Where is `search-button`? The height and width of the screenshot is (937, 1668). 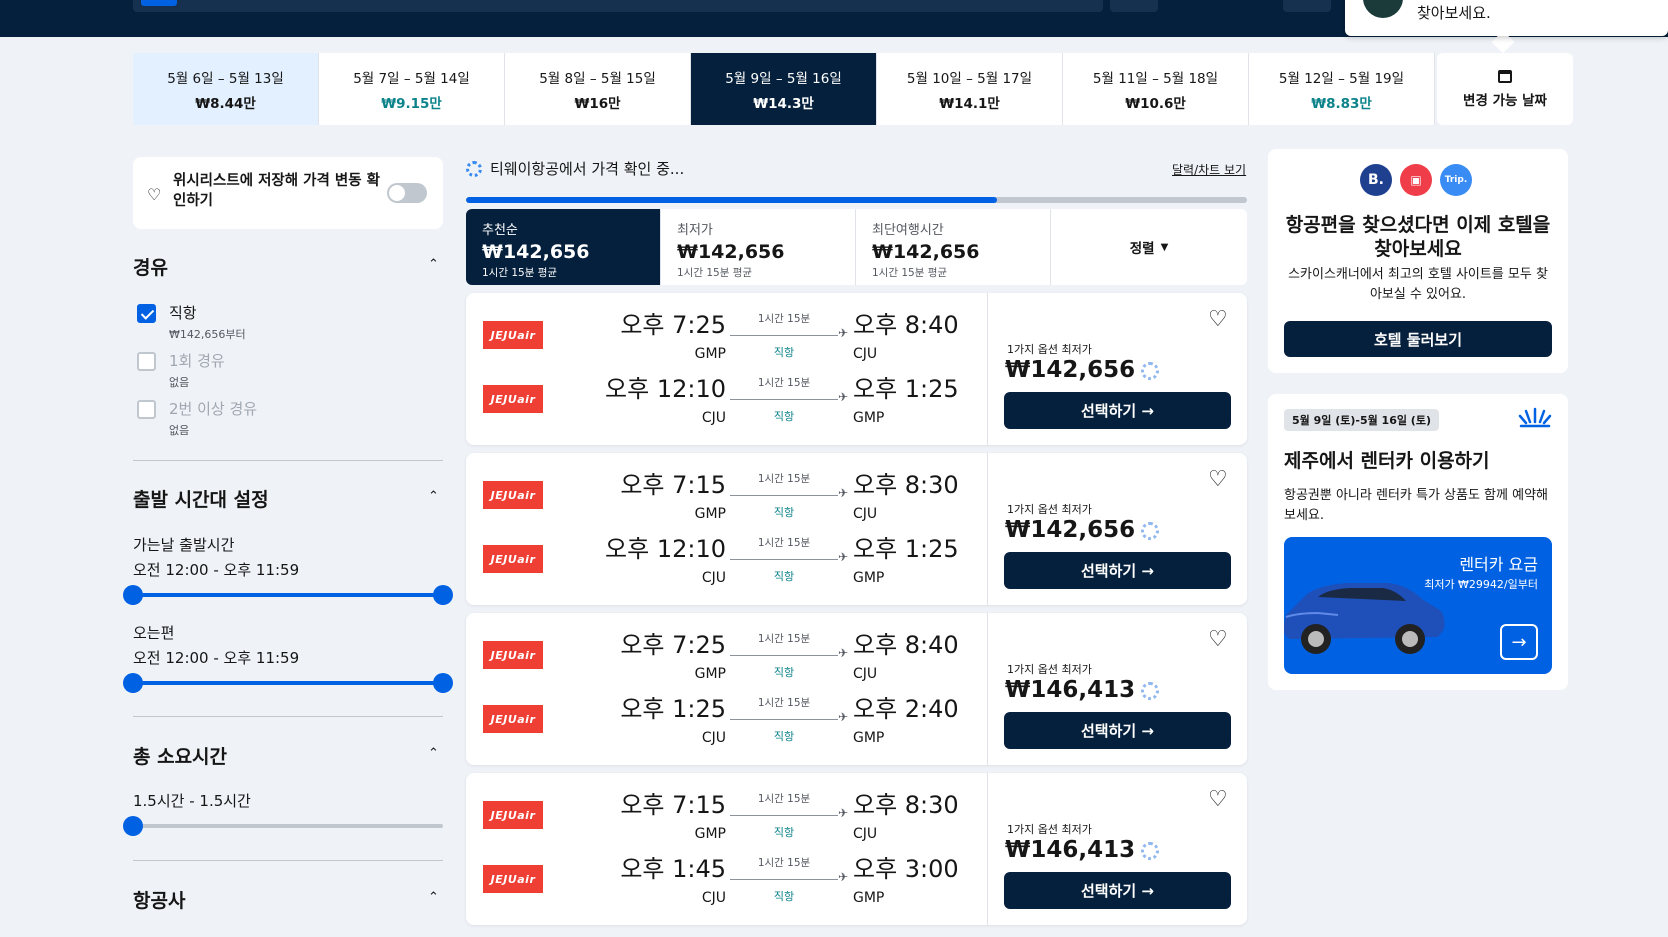
search-button is located at coordinates (159, 3).